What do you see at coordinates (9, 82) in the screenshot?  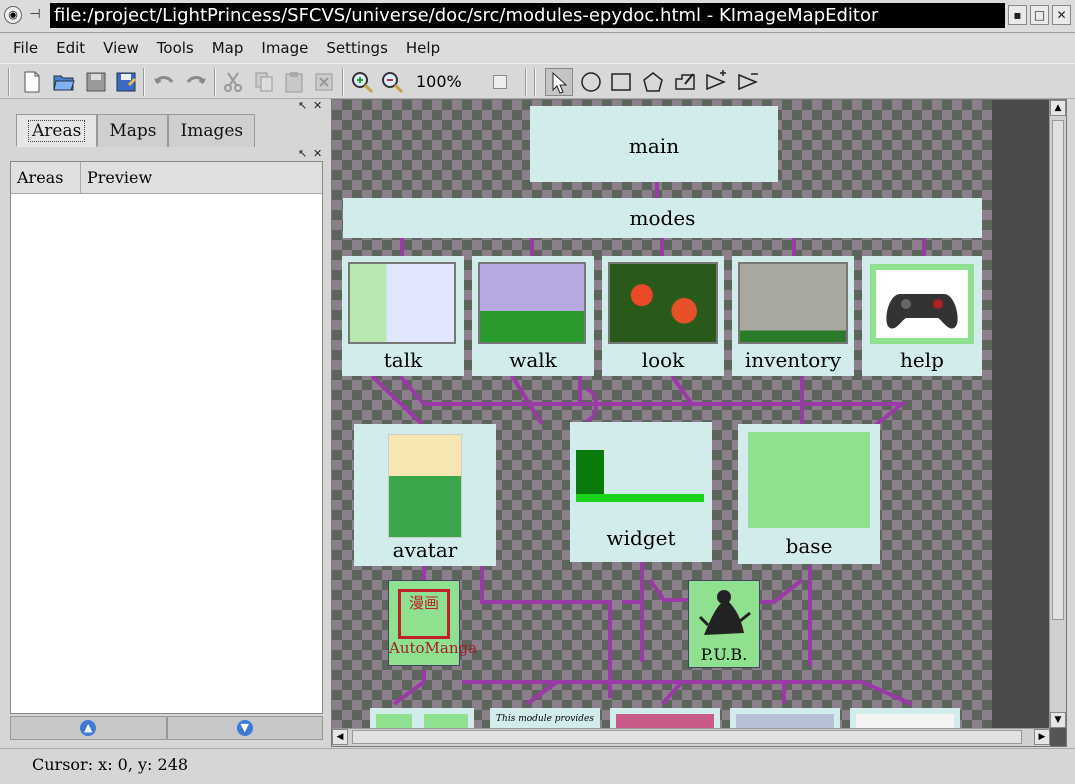 I see `toolbar-handle` at bounding box center [9, 82].